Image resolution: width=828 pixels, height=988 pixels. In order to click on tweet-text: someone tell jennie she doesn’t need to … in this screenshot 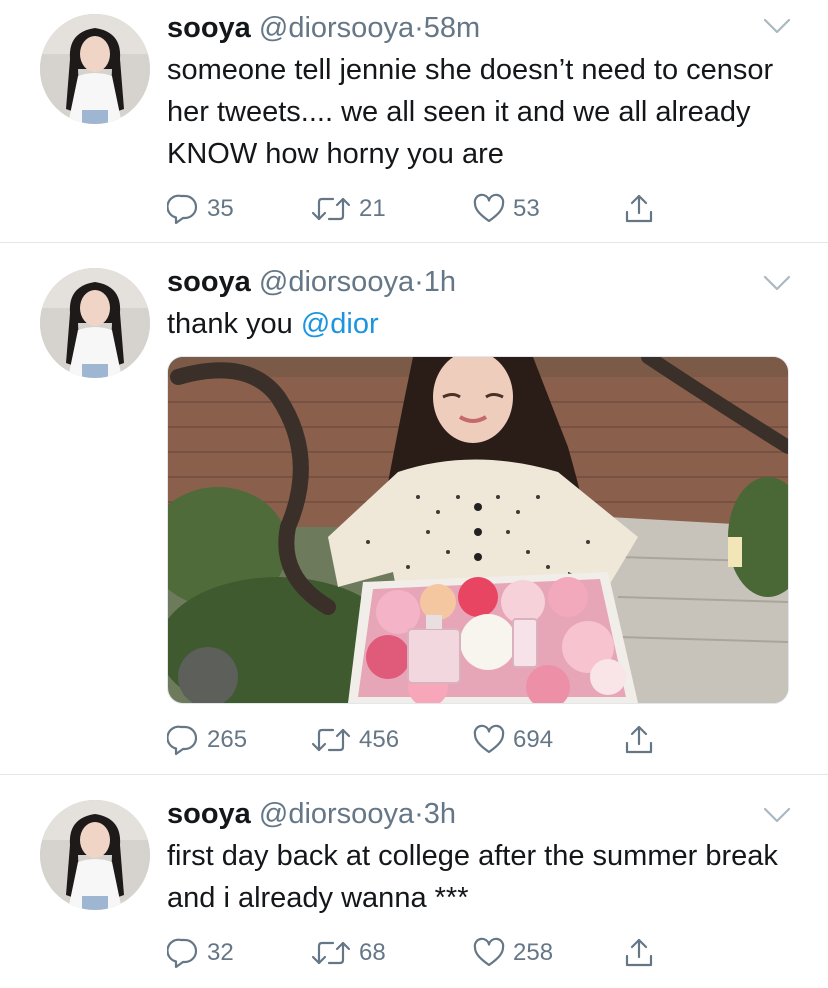, I will do `click(482, 112)`.